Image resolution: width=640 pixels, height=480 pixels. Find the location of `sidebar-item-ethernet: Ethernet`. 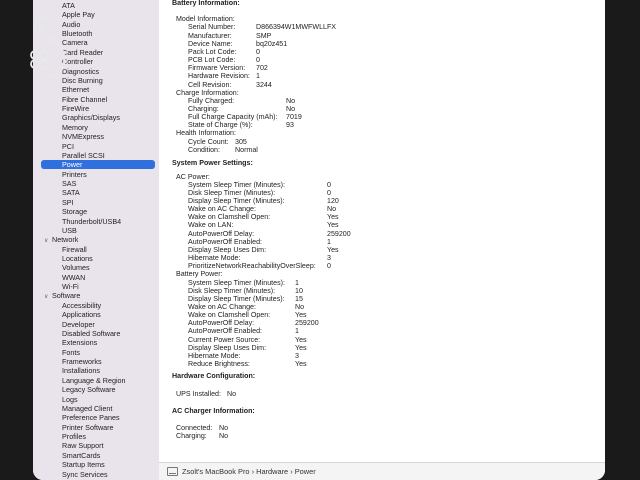

sidebar-item-ethernet: Ethernet is located at coordinates (75, 89).